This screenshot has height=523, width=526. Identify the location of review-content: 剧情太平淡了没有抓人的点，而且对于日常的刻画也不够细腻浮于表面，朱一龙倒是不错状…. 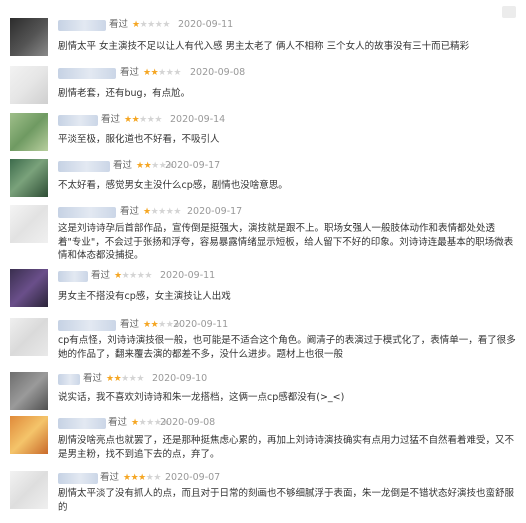
(286, 500).